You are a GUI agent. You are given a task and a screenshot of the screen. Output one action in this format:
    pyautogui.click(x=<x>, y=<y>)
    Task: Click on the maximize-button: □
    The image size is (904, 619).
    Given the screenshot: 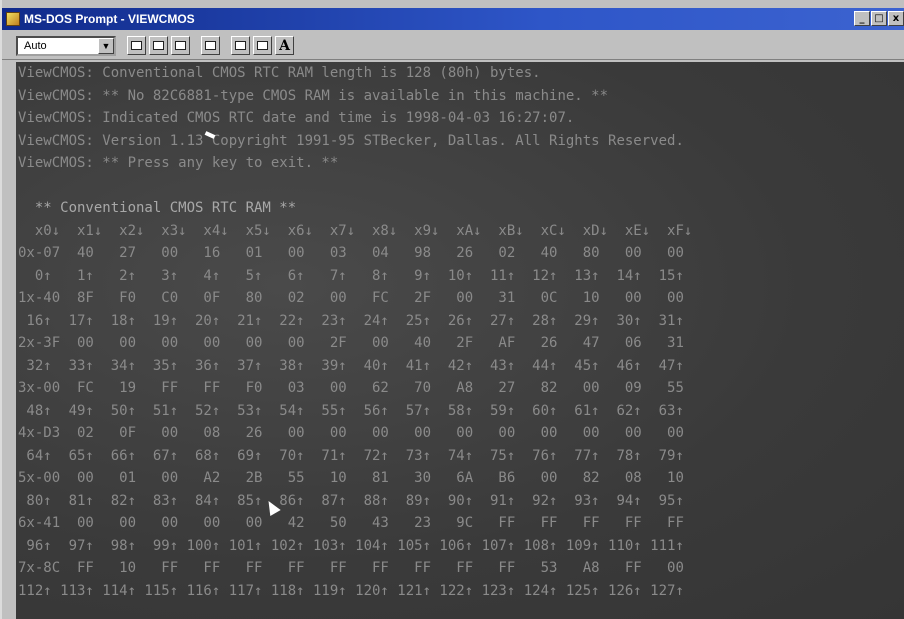 What is the action you would take?
    pyautogui.click(x=879, y=18)
    